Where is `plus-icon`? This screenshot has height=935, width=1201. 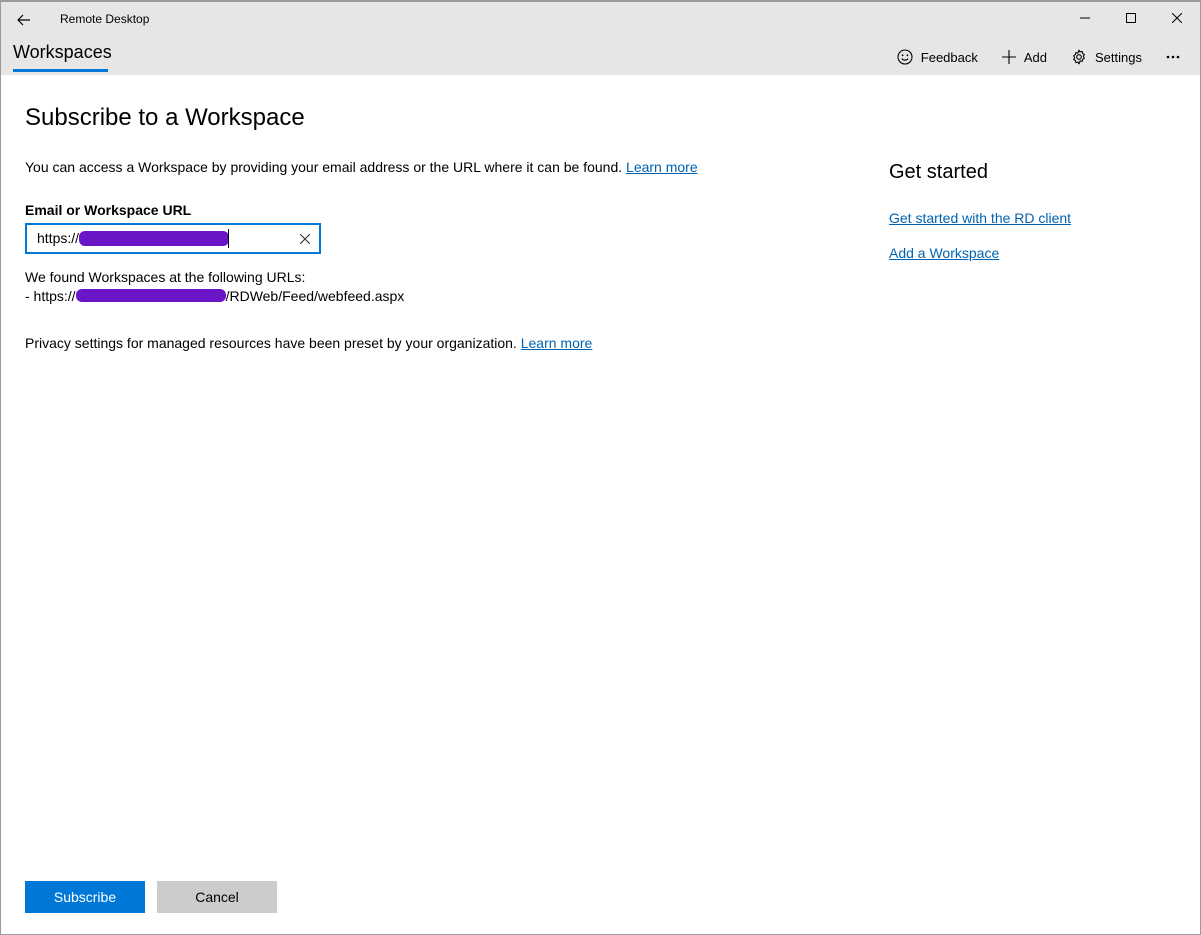
plus-icon is located at coordinates (1008, 57).